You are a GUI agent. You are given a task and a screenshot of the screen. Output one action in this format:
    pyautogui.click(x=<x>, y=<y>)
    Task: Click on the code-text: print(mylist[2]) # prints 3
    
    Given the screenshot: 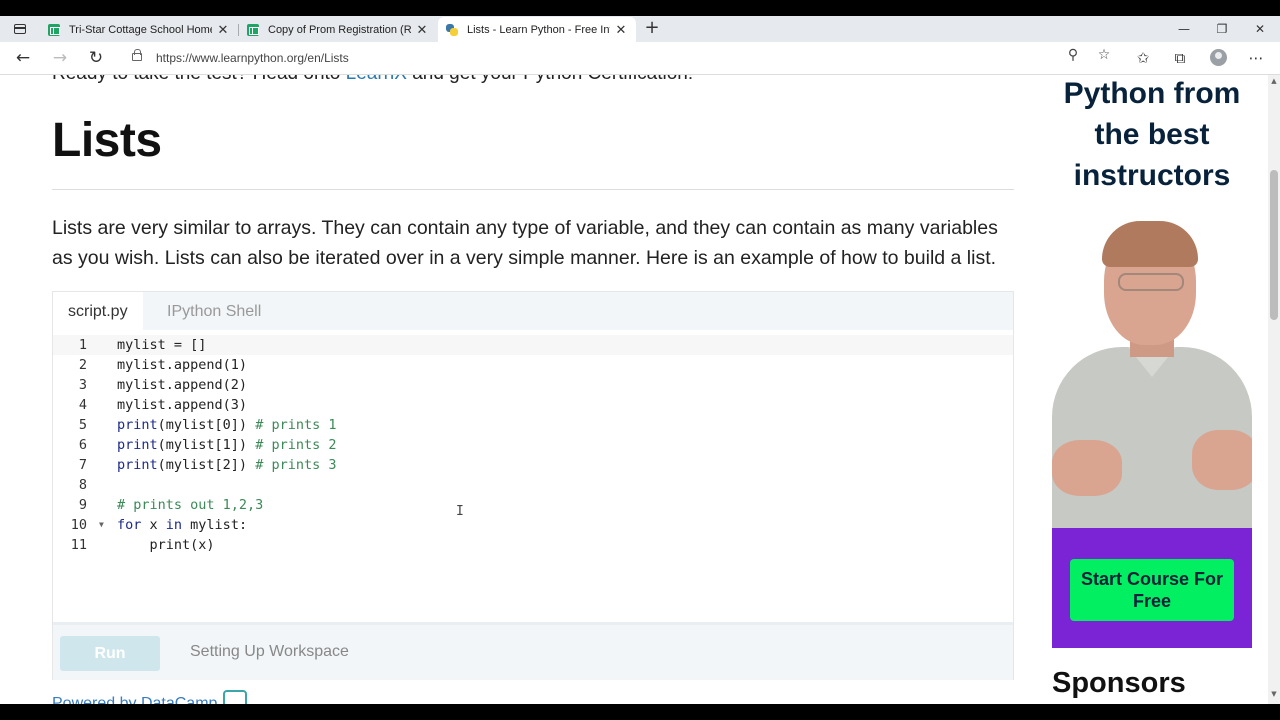 What is the action you would take?
    pyautogui.click(x=226, y=465)
    